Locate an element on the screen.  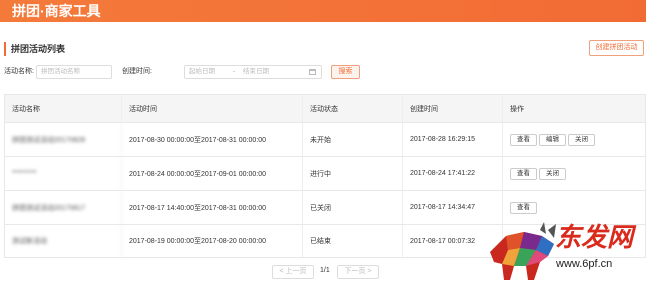
create-group-activity-button: 创建拼团活动 is located at coordinates (616, 48).